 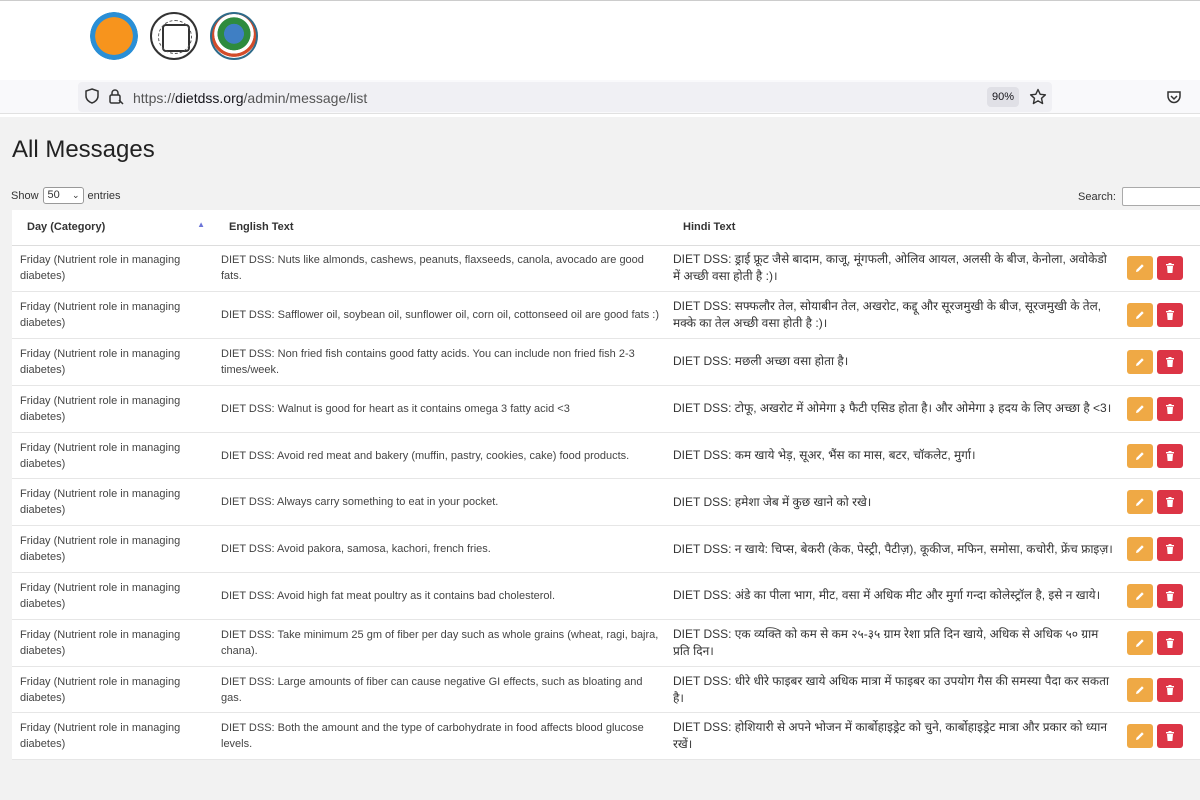 I want to click on entries-length-control: Show 50 ⌄ entries, so click(x=66, y=195).